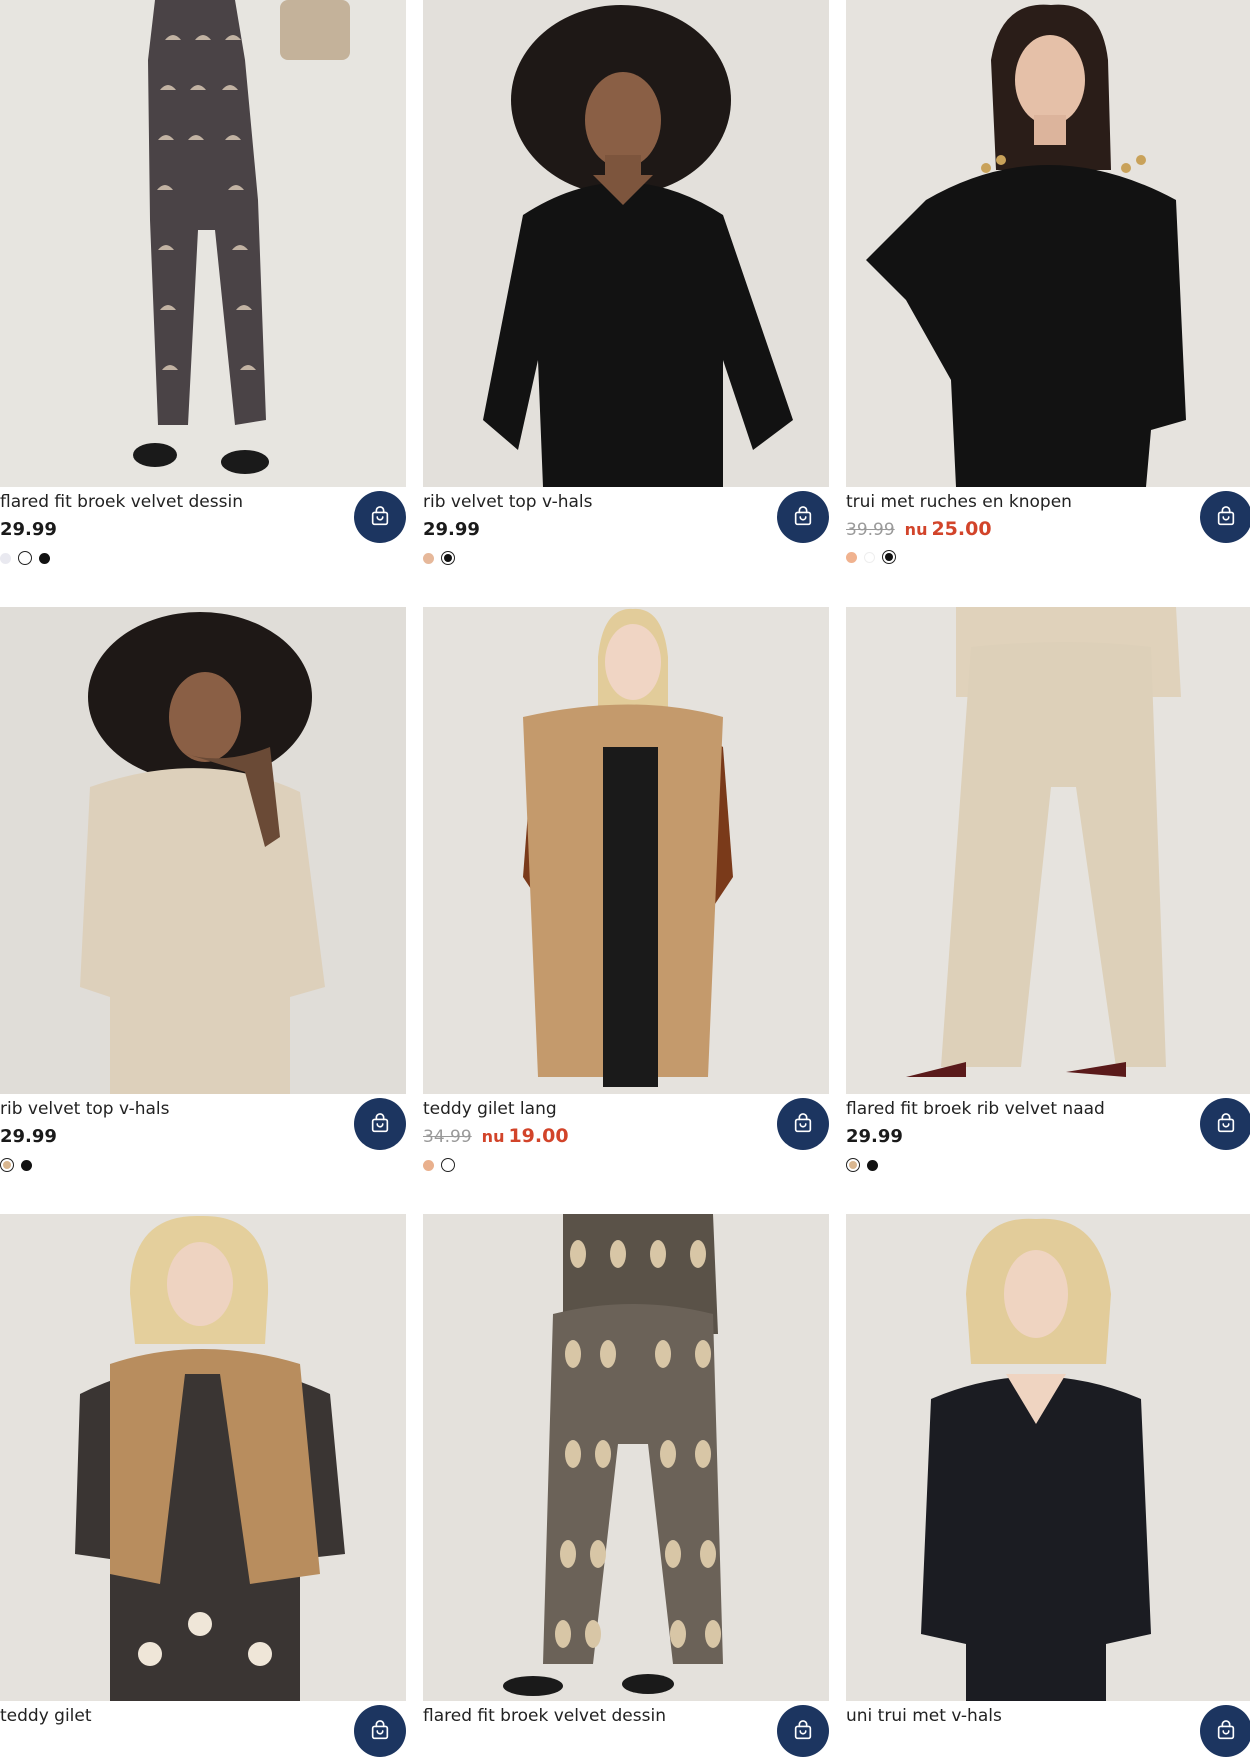 The width and height of the screenshot is (1250, 1757). I want to click on old-price: 39.99, so click(870, 530).